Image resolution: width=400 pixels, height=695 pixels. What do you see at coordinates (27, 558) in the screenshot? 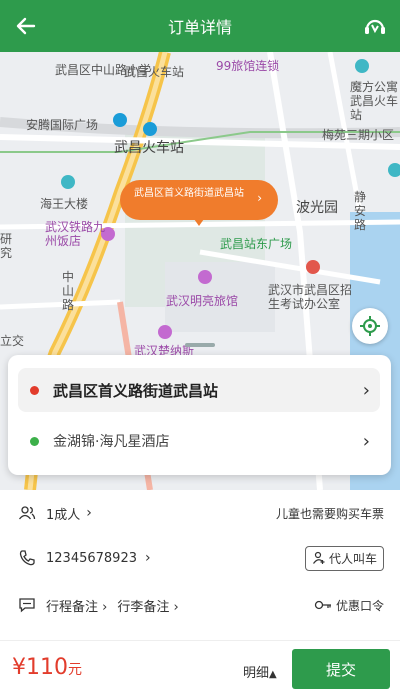
I see `phone-icon` at bounding box center [27, 558].